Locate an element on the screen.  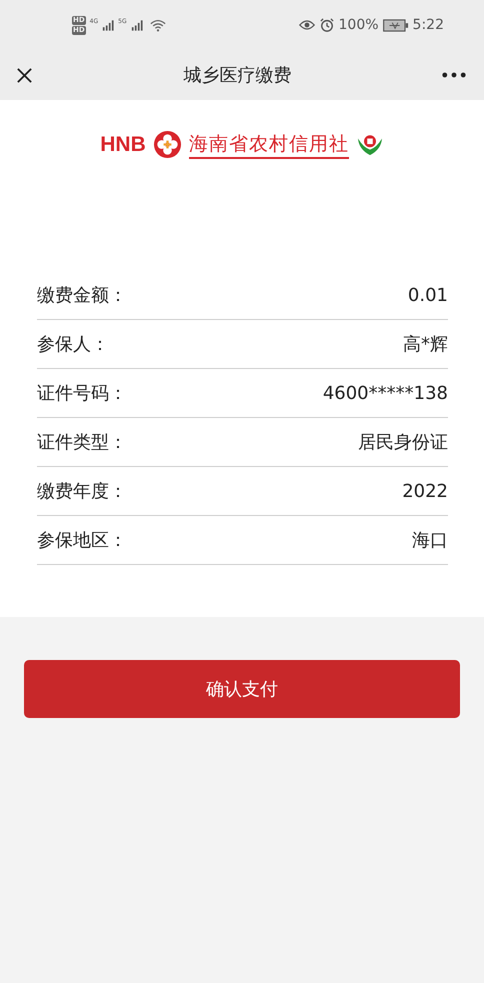
field-value: 海口 is located at coordinates (430, 540).